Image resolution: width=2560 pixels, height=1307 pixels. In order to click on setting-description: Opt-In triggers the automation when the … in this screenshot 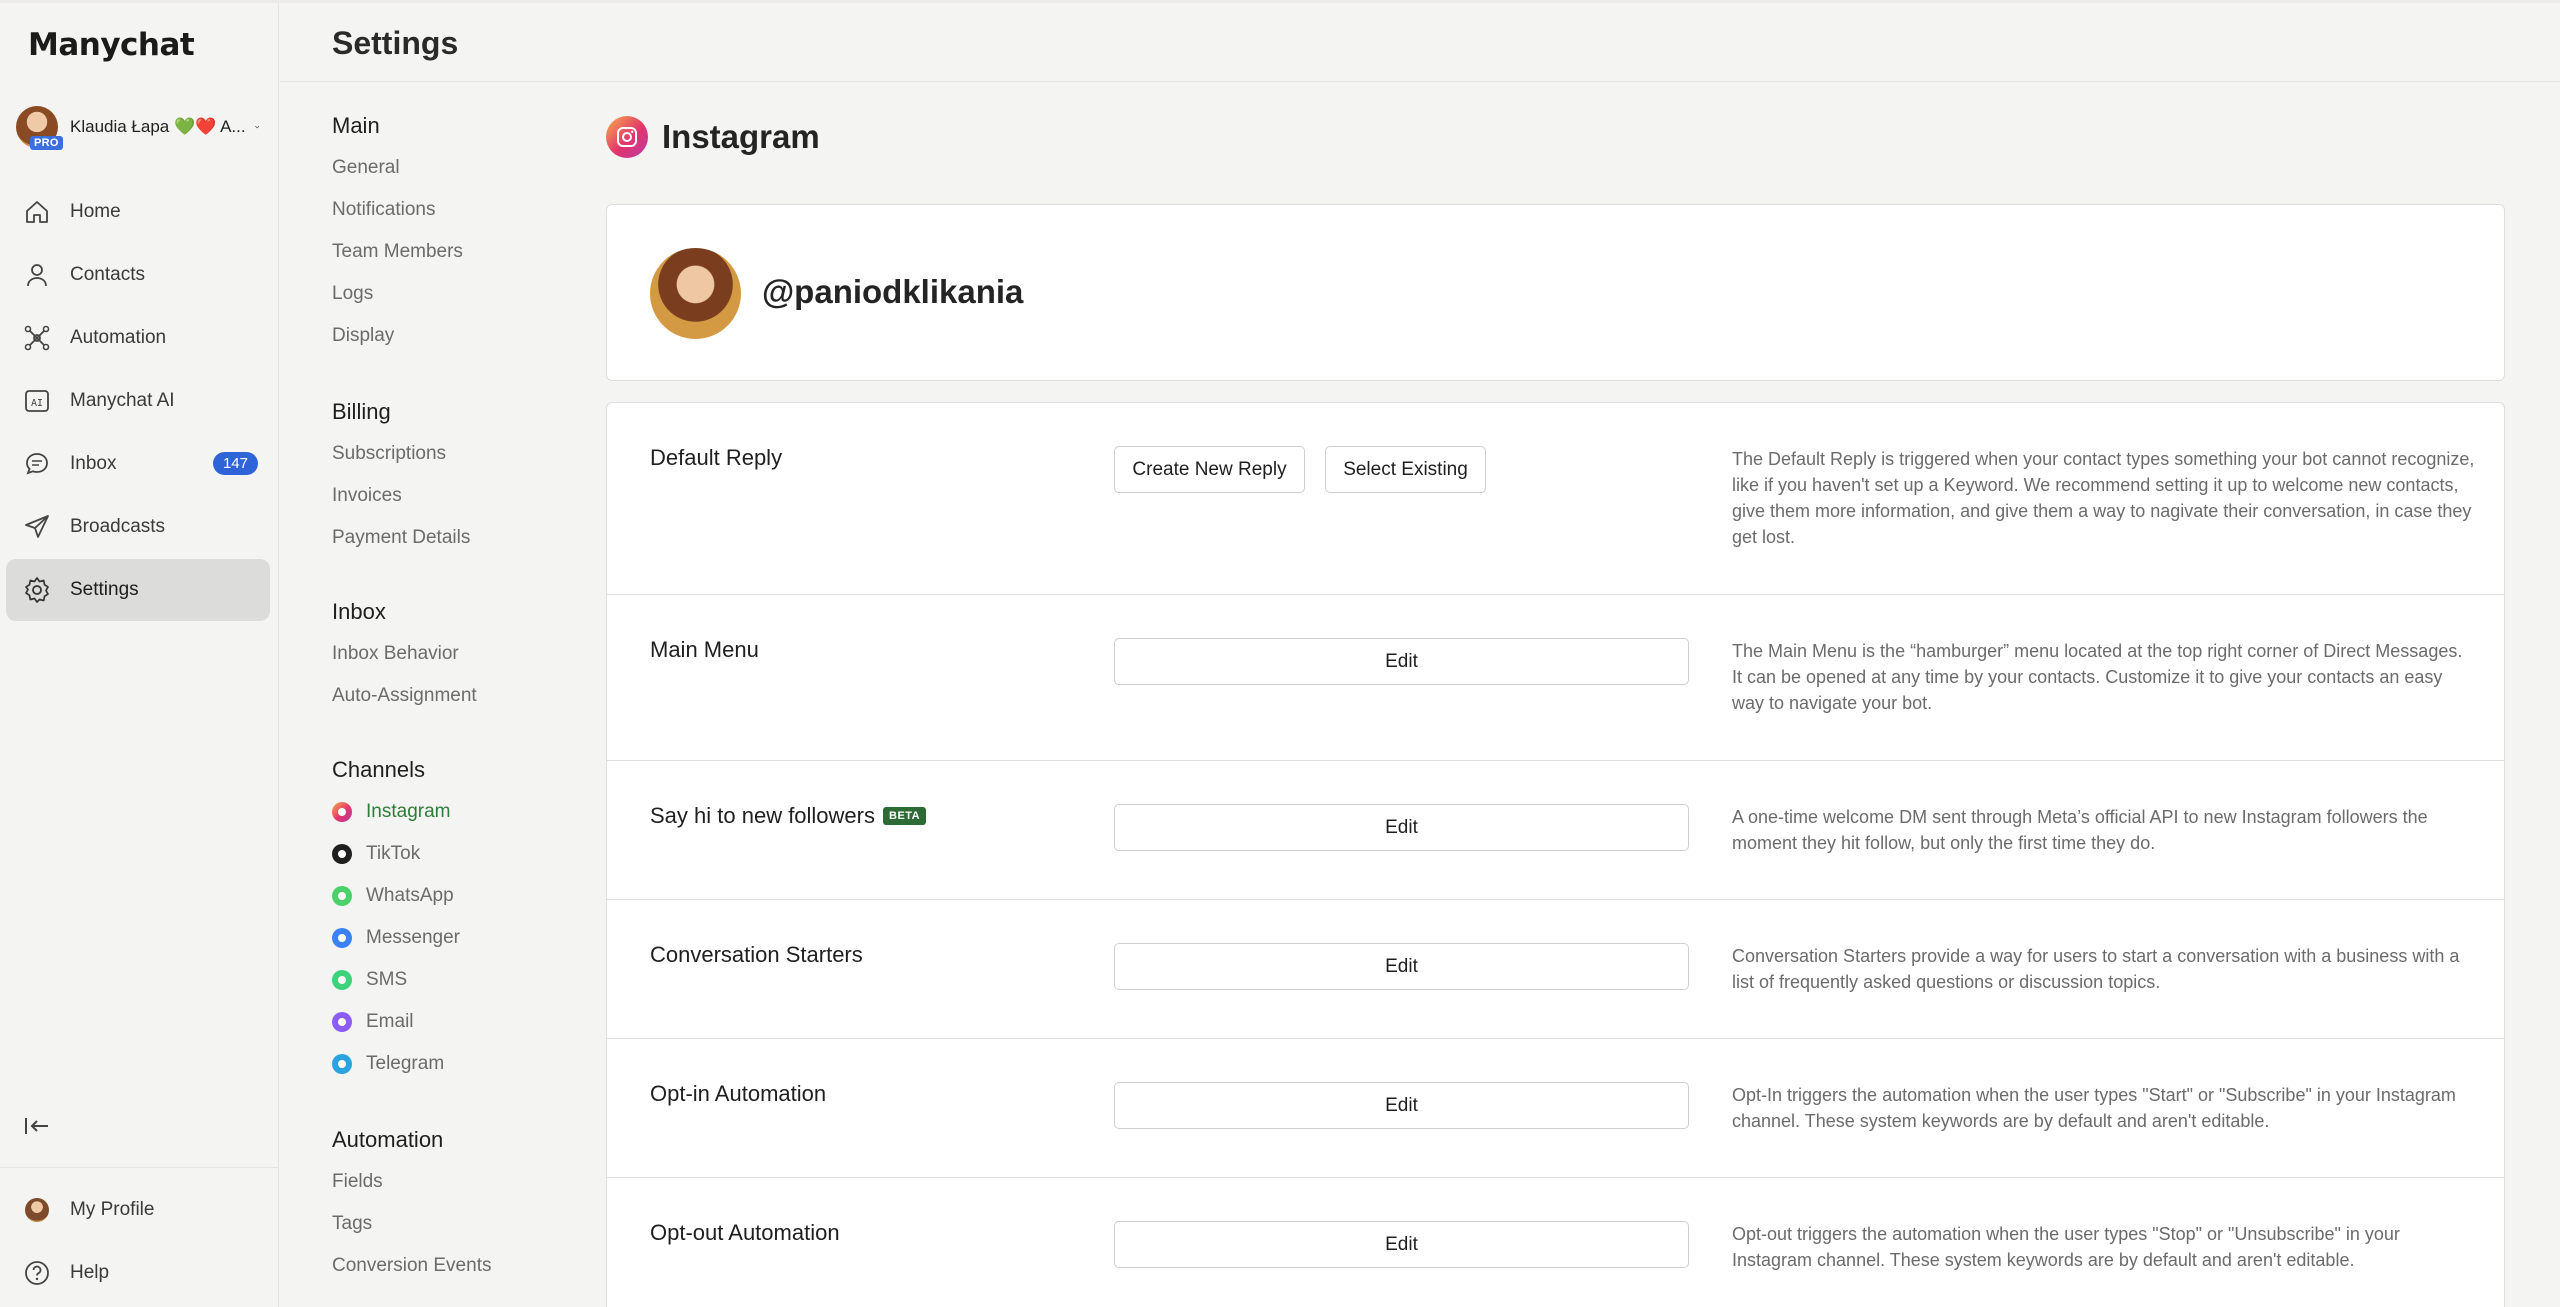, I will do `click(2094, 1108)`.